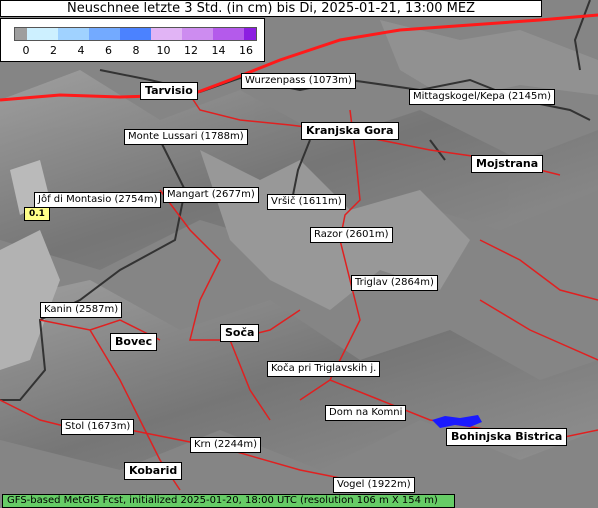 The height and width of the screenshot is (508, 598). Describe the element at coordinates (218, 50) in the screenshot. I see `legend-tick-label: 14` at that location.